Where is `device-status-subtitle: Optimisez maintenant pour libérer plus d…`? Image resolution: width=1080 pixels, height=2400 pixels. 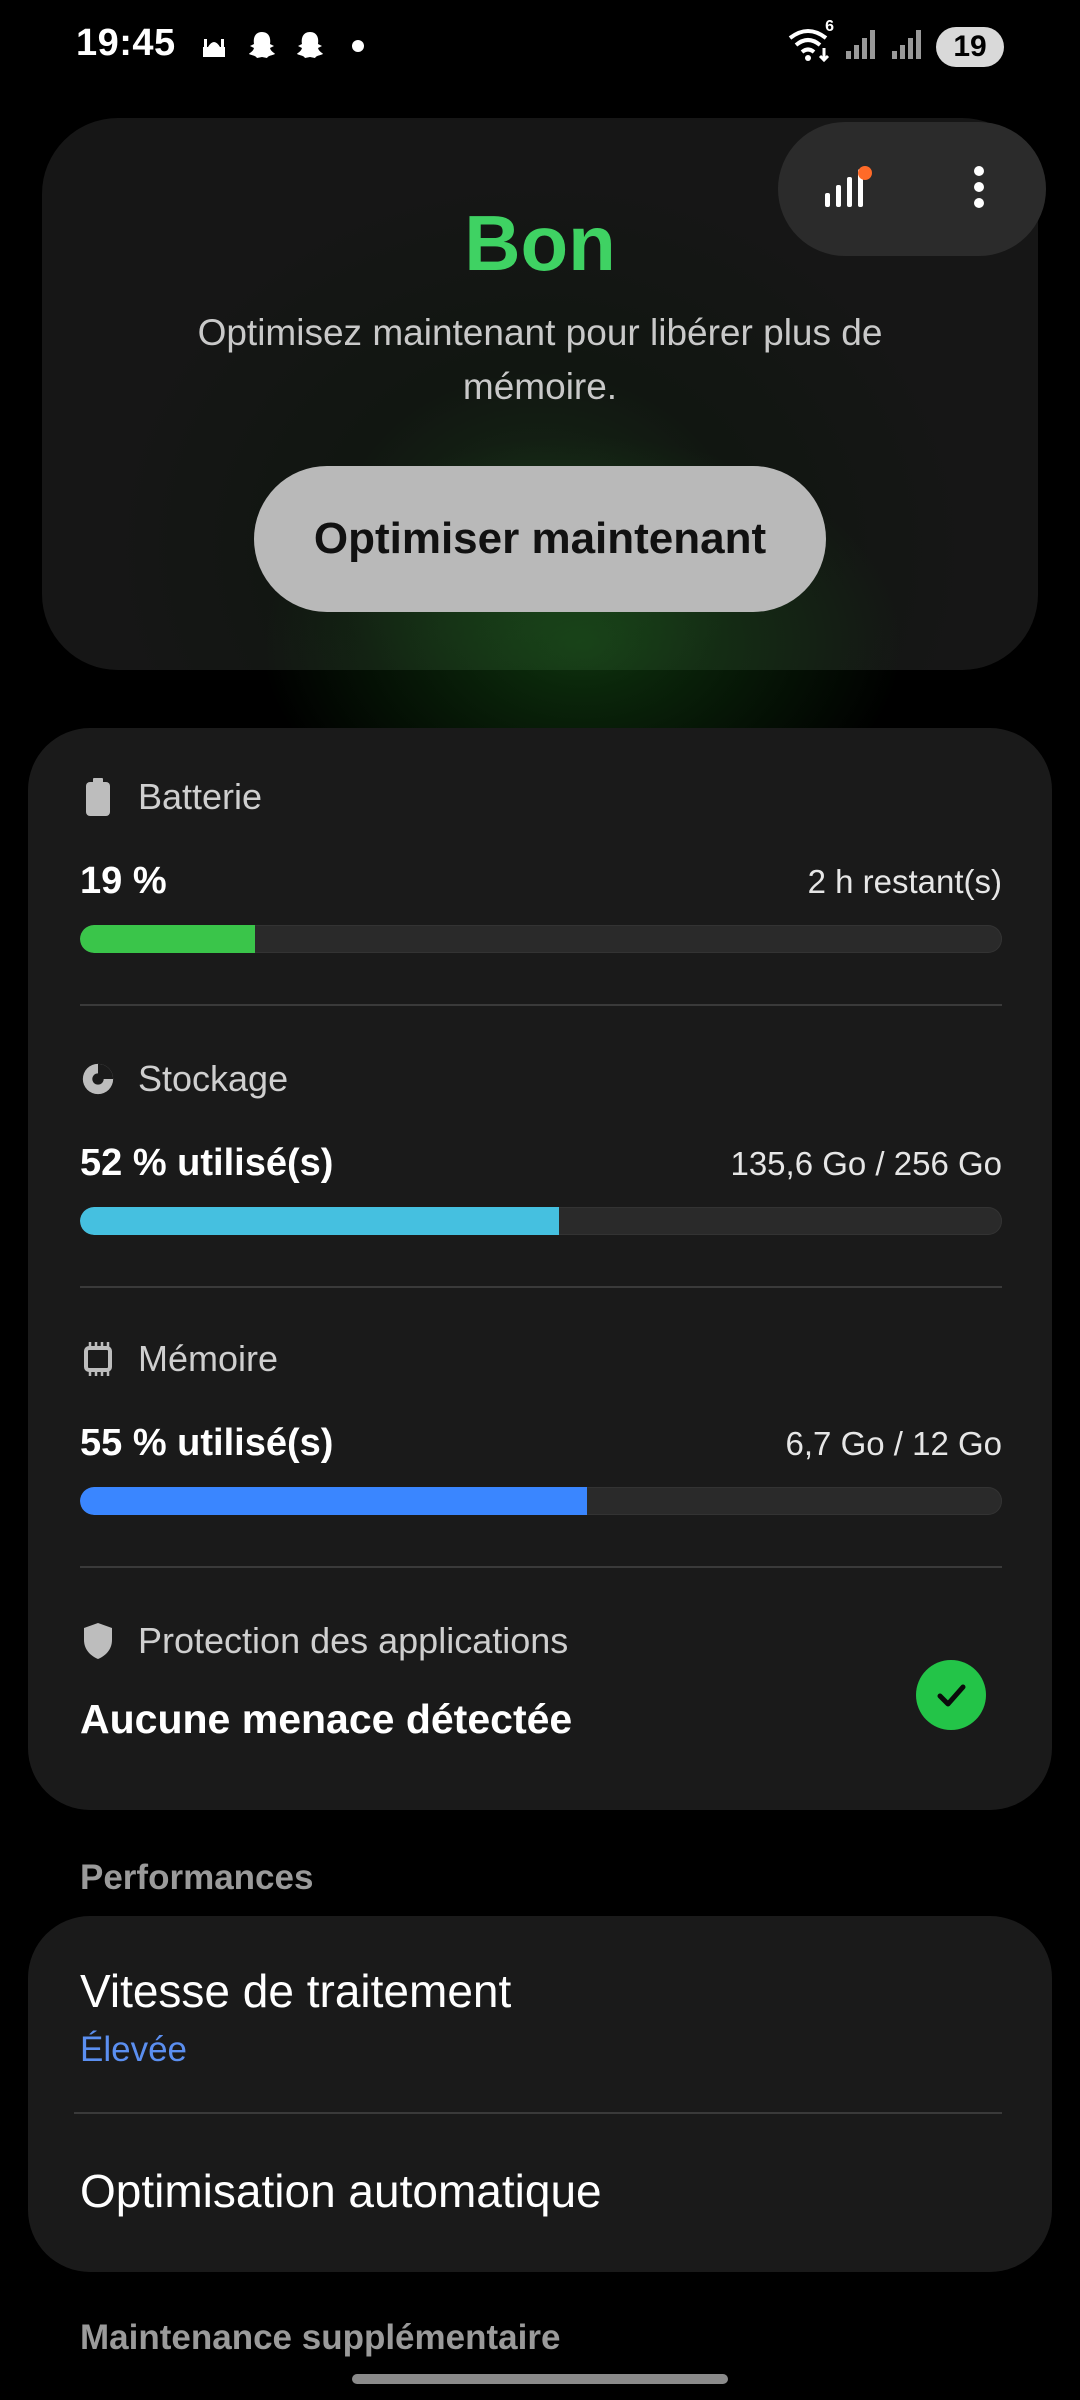 device-status-subtitle: Optimisez maintenant pour libérer plus d… is located at coordinates (540, 359).